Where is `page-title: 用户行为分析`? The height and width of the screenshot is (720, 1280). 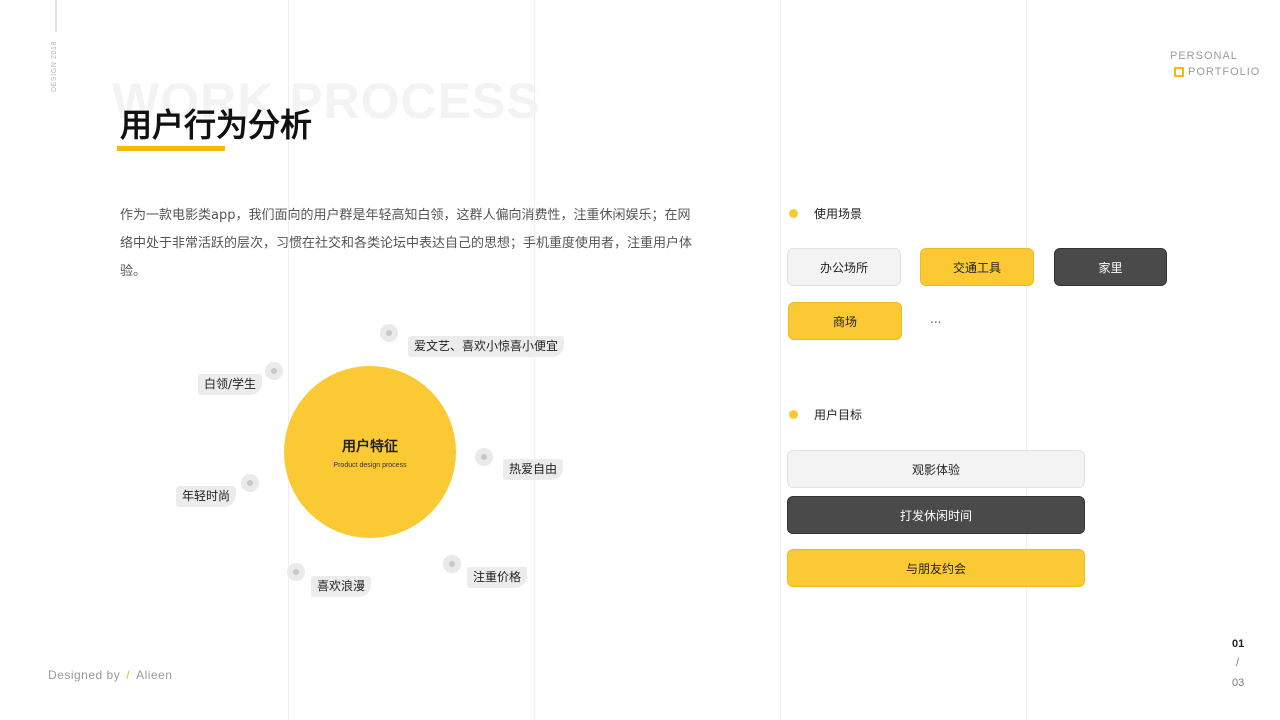
page-title: 用户行为分析 is located at coordinates (216, 125).